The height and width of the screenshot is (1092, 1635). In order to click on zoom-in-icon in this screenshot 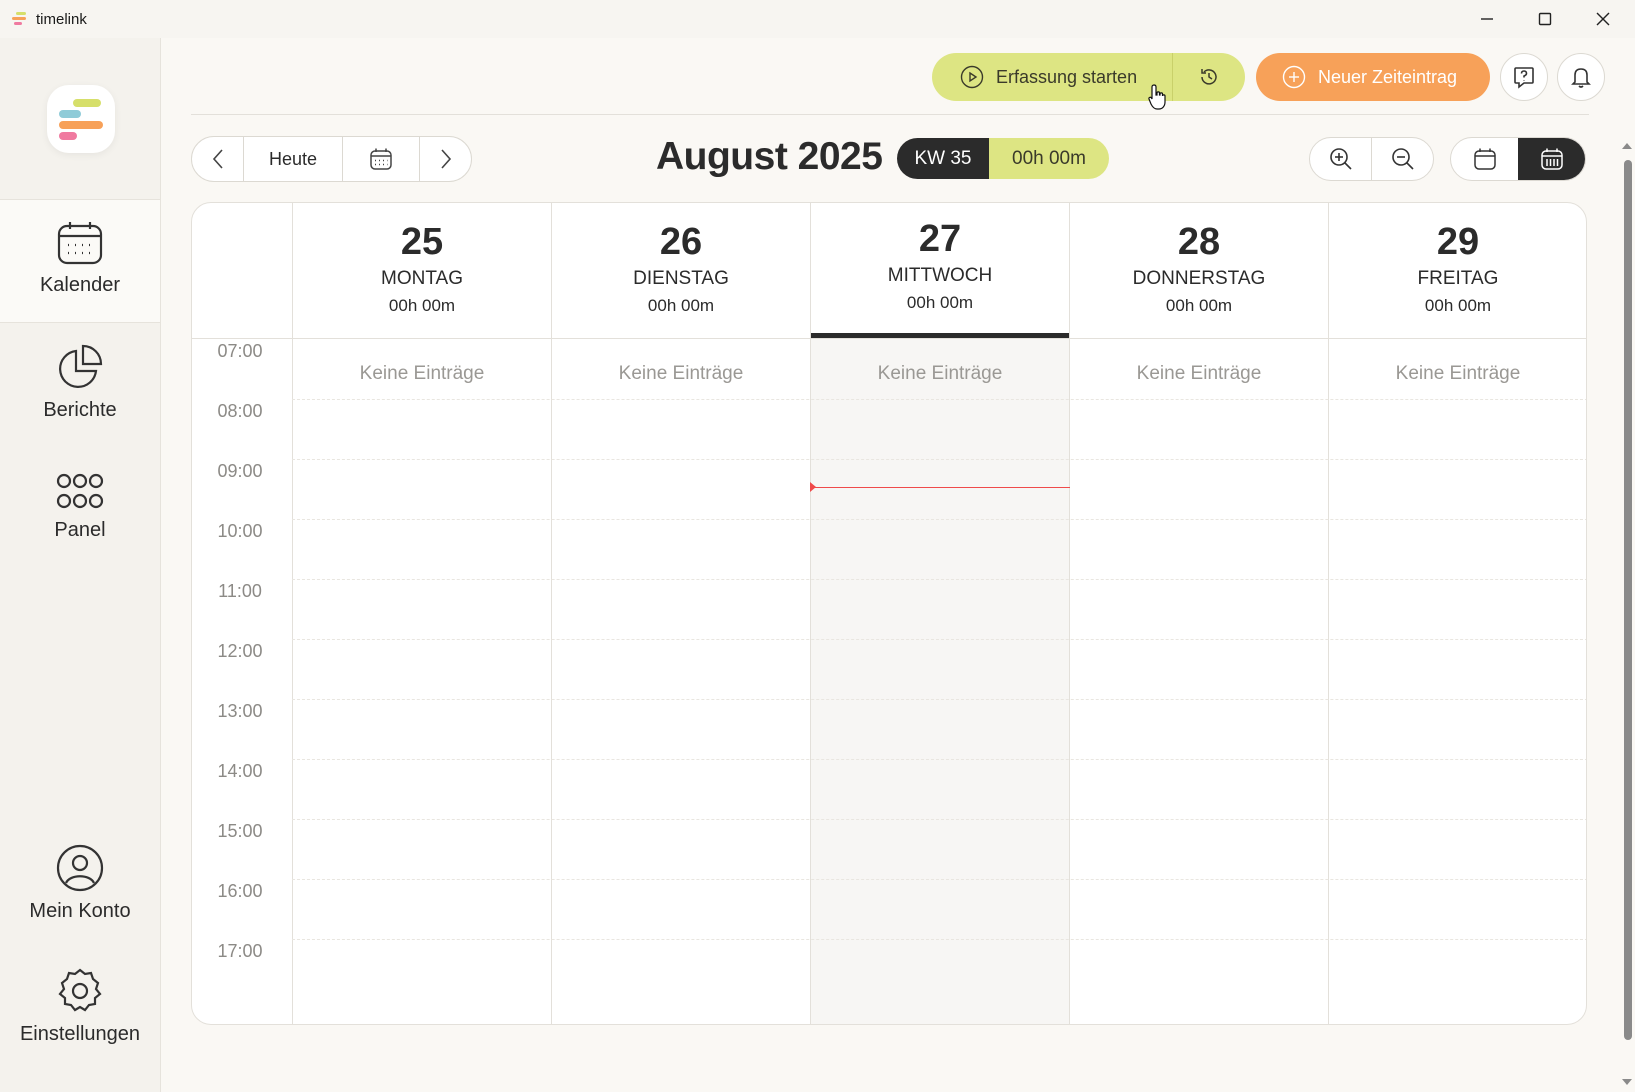, I will do `click(1340, 159)`.